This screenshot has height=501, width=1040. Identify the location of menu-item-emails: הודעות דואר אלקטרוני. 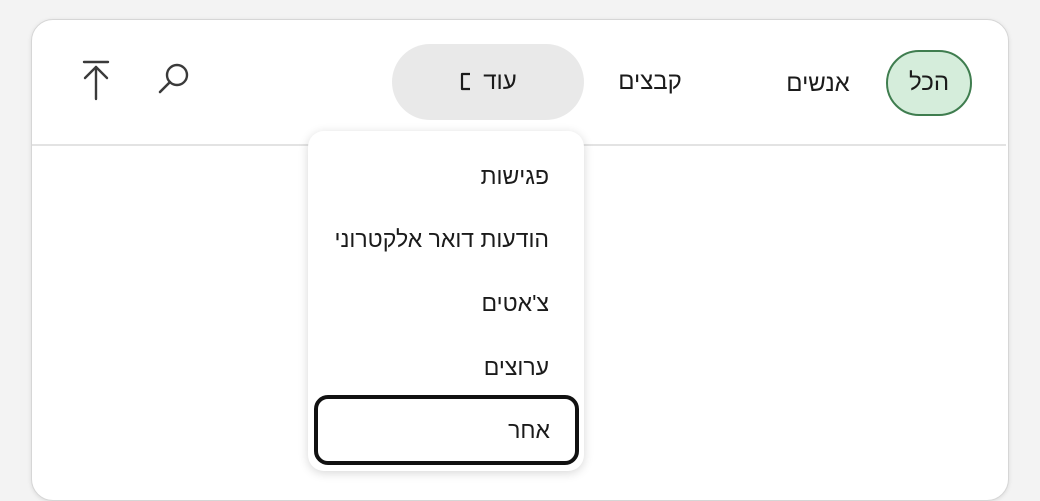
(446, 239).